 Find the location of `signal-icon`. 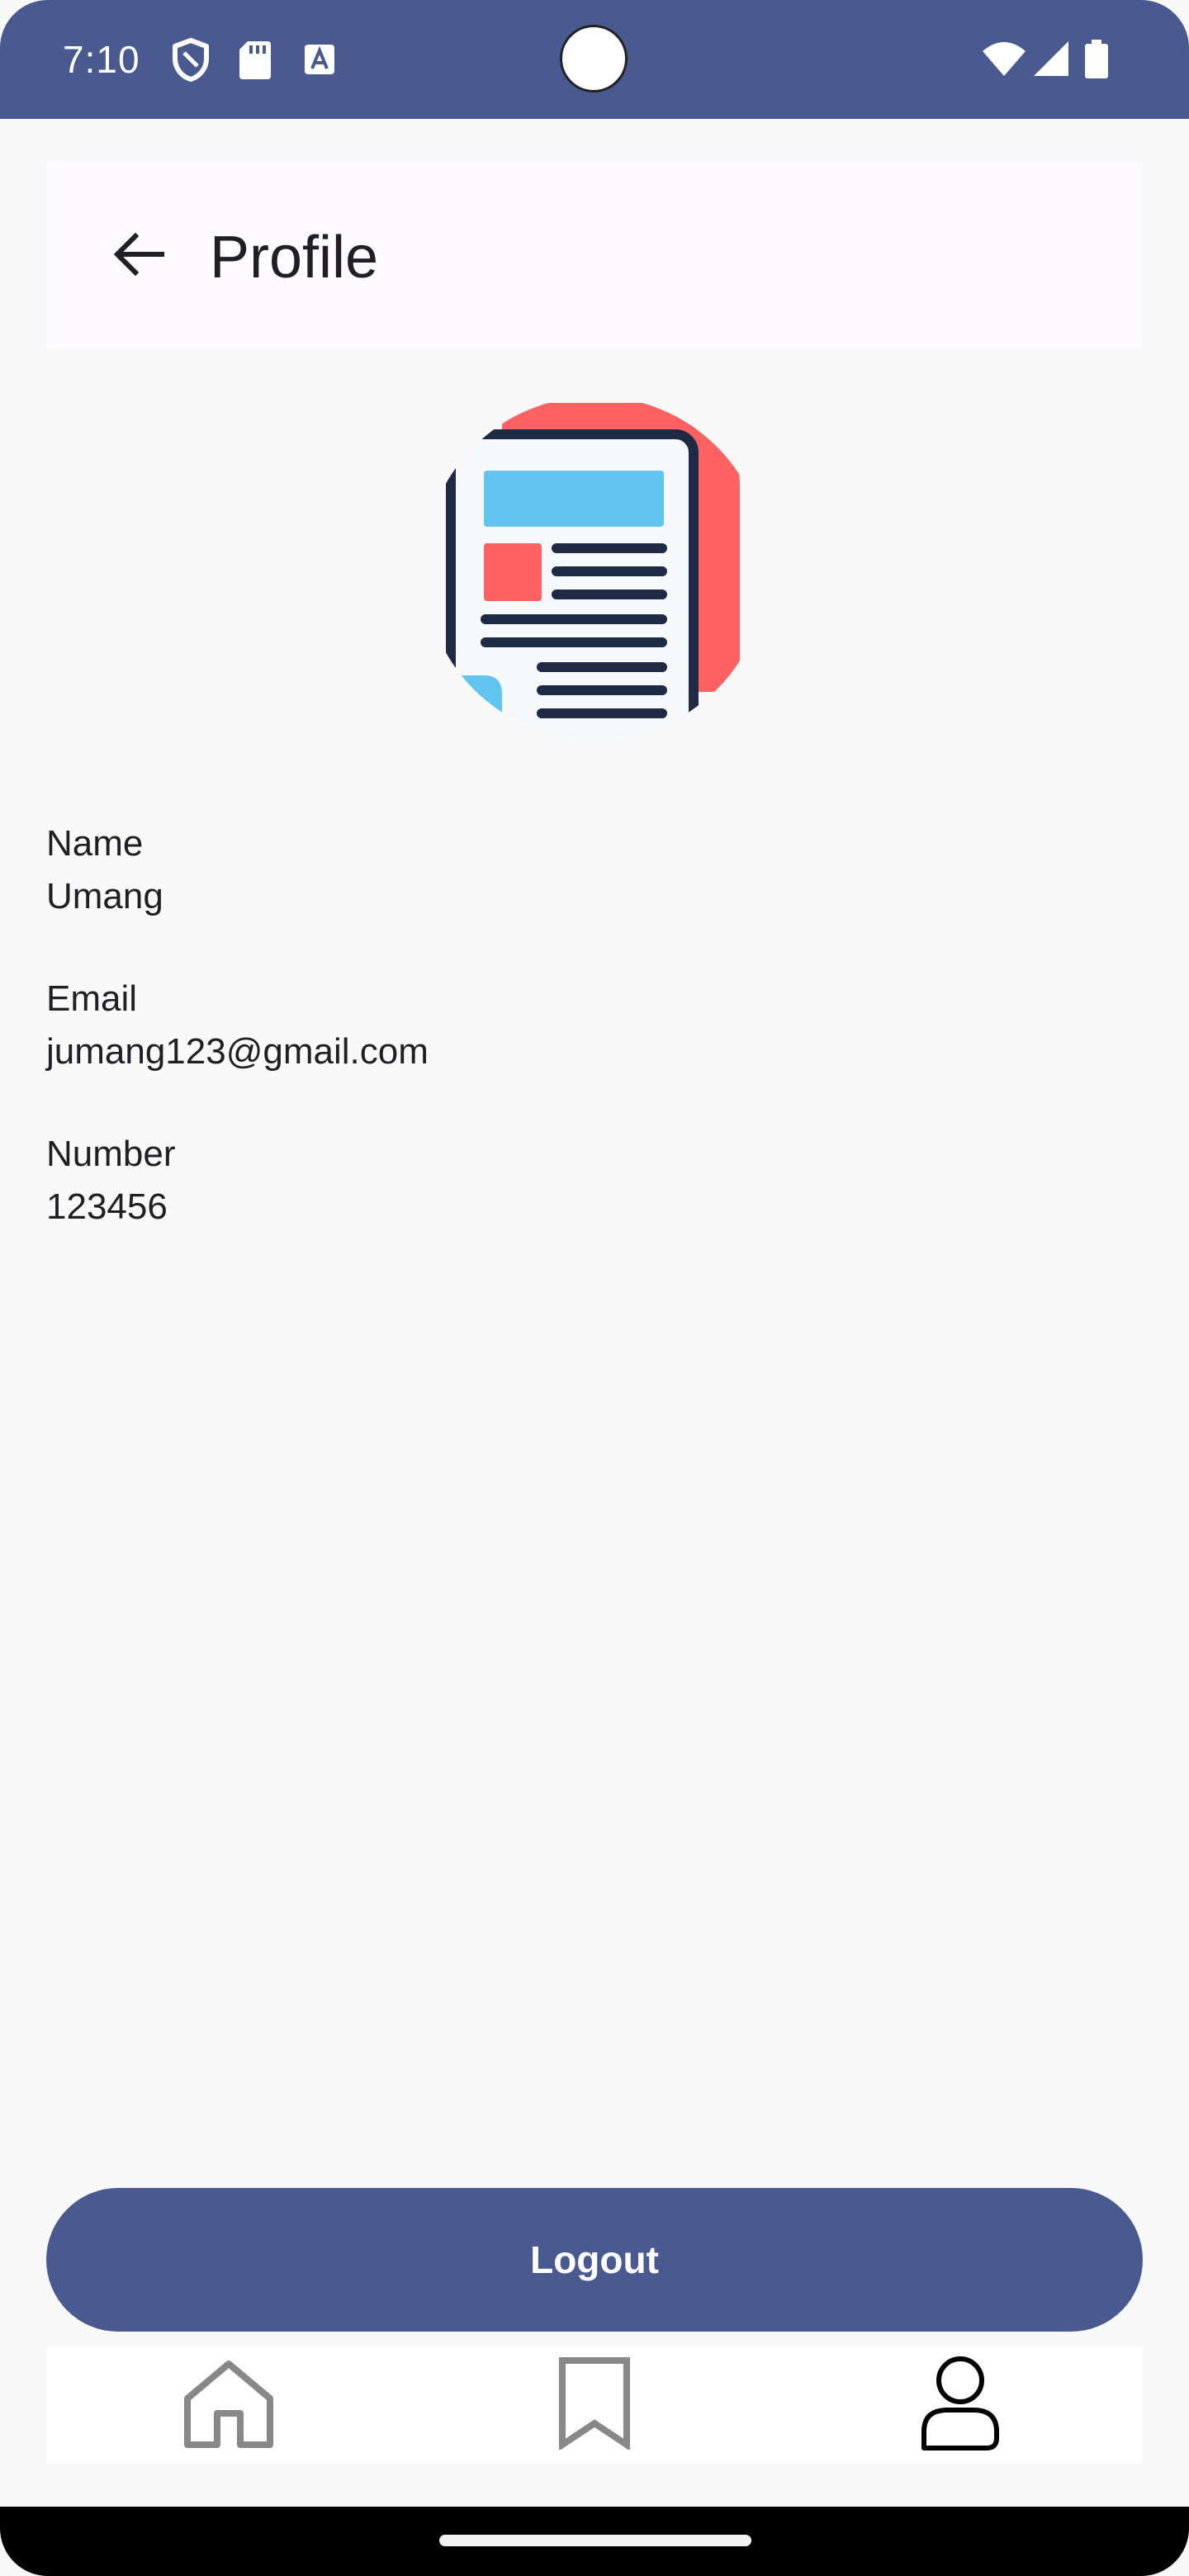

signal-icon is located at coordinates (1051, 59).